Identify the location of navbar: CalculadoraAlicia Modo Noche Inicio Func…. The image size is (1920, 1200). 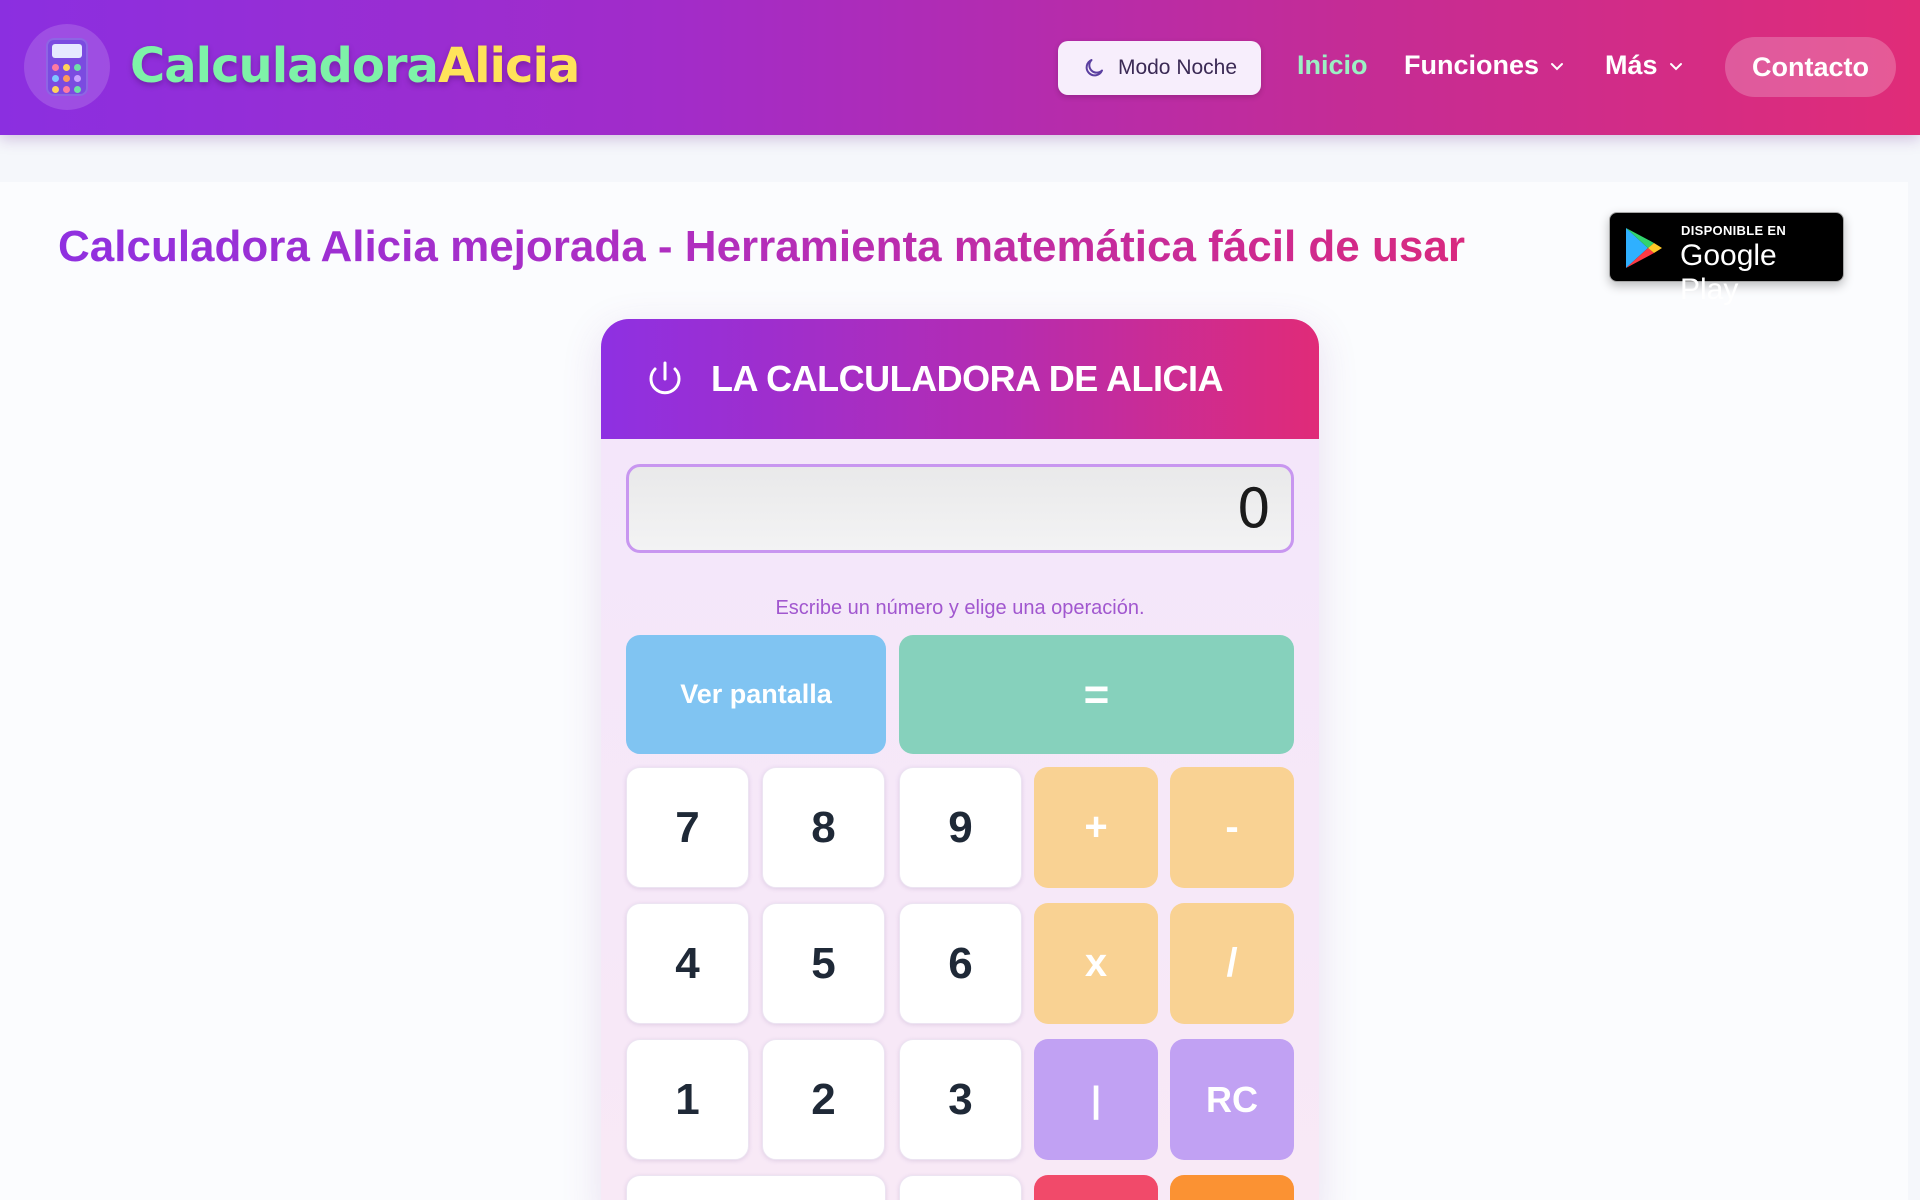
(960, 67).